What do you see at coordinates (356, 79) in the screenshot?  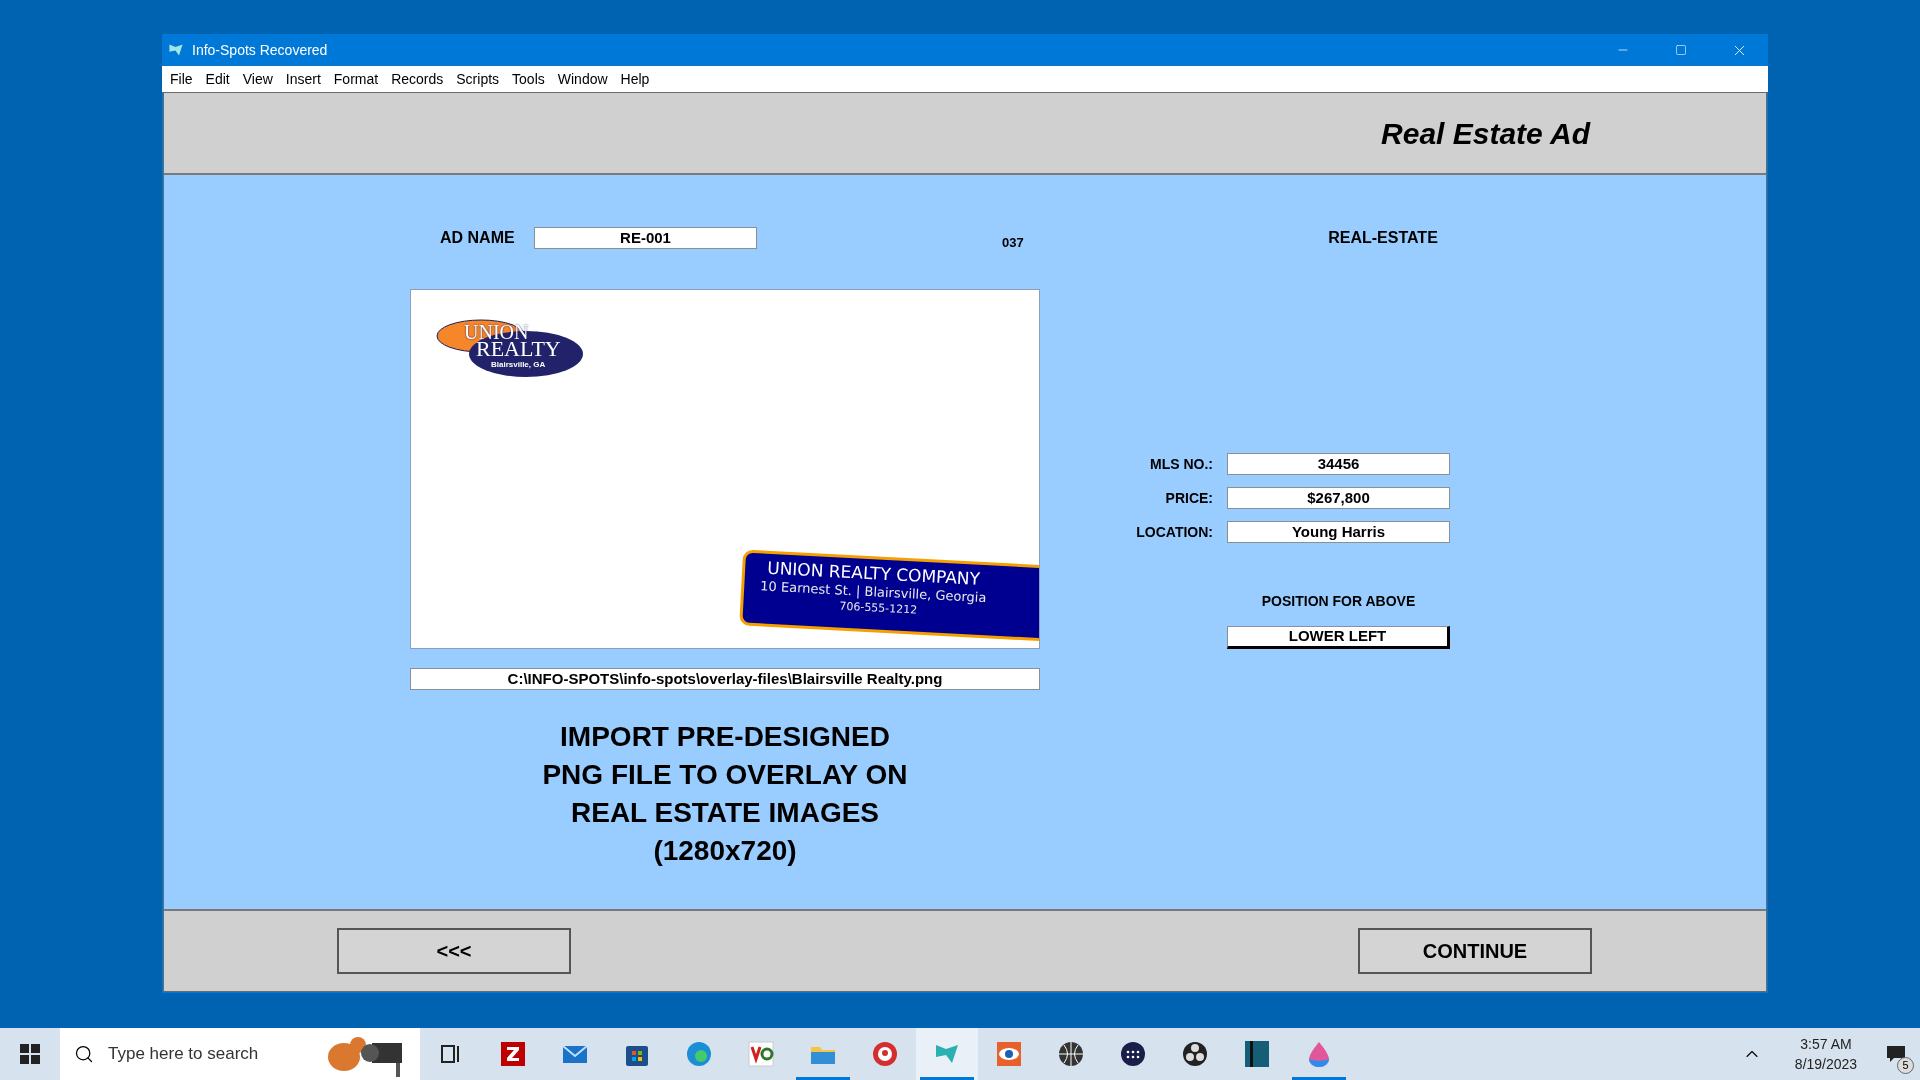 I see `menu-item: Format` at bounding box center [356, 79].